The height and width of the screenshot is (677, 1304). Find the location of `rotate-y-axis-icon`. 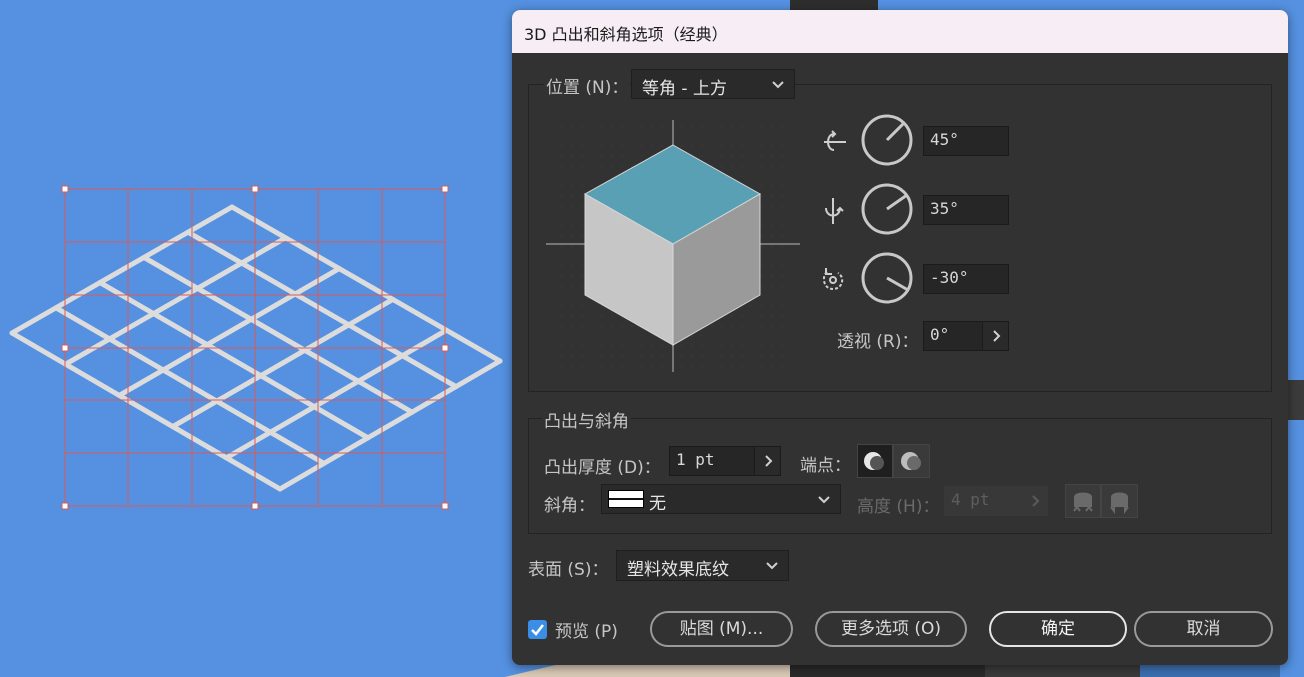

rotate-y-axis-icon is located at coordinates (834, 211).